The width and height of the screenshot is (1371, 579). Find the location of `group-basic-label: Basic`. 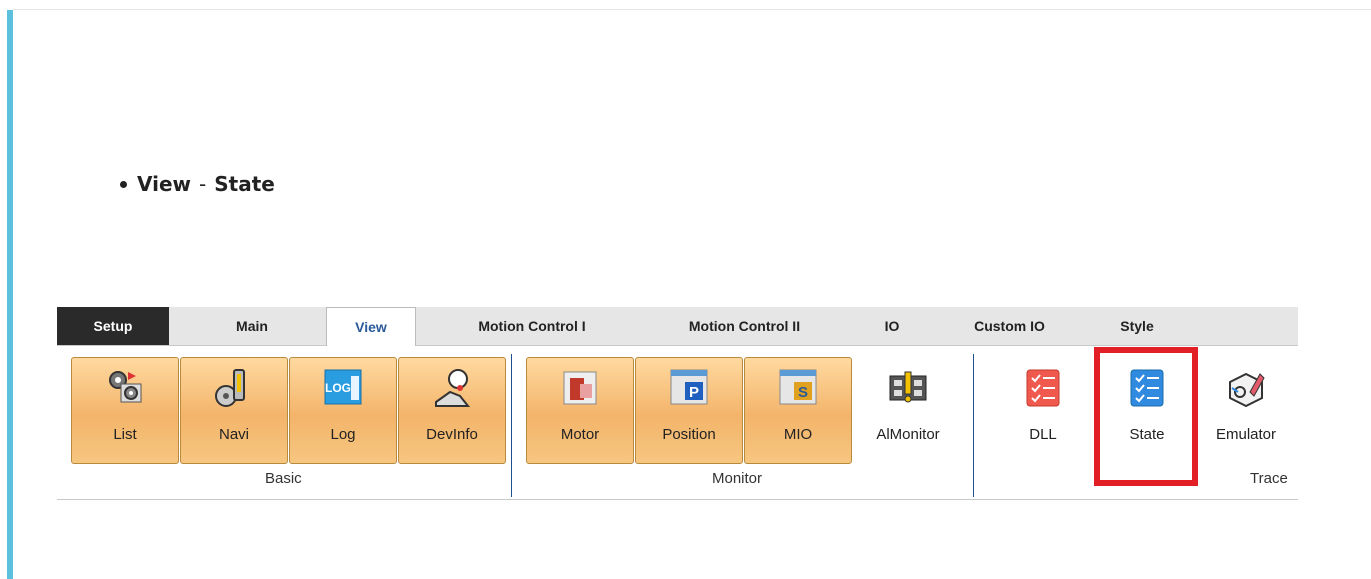

group-basic-label: Basic is located at coordinates (283, 478).